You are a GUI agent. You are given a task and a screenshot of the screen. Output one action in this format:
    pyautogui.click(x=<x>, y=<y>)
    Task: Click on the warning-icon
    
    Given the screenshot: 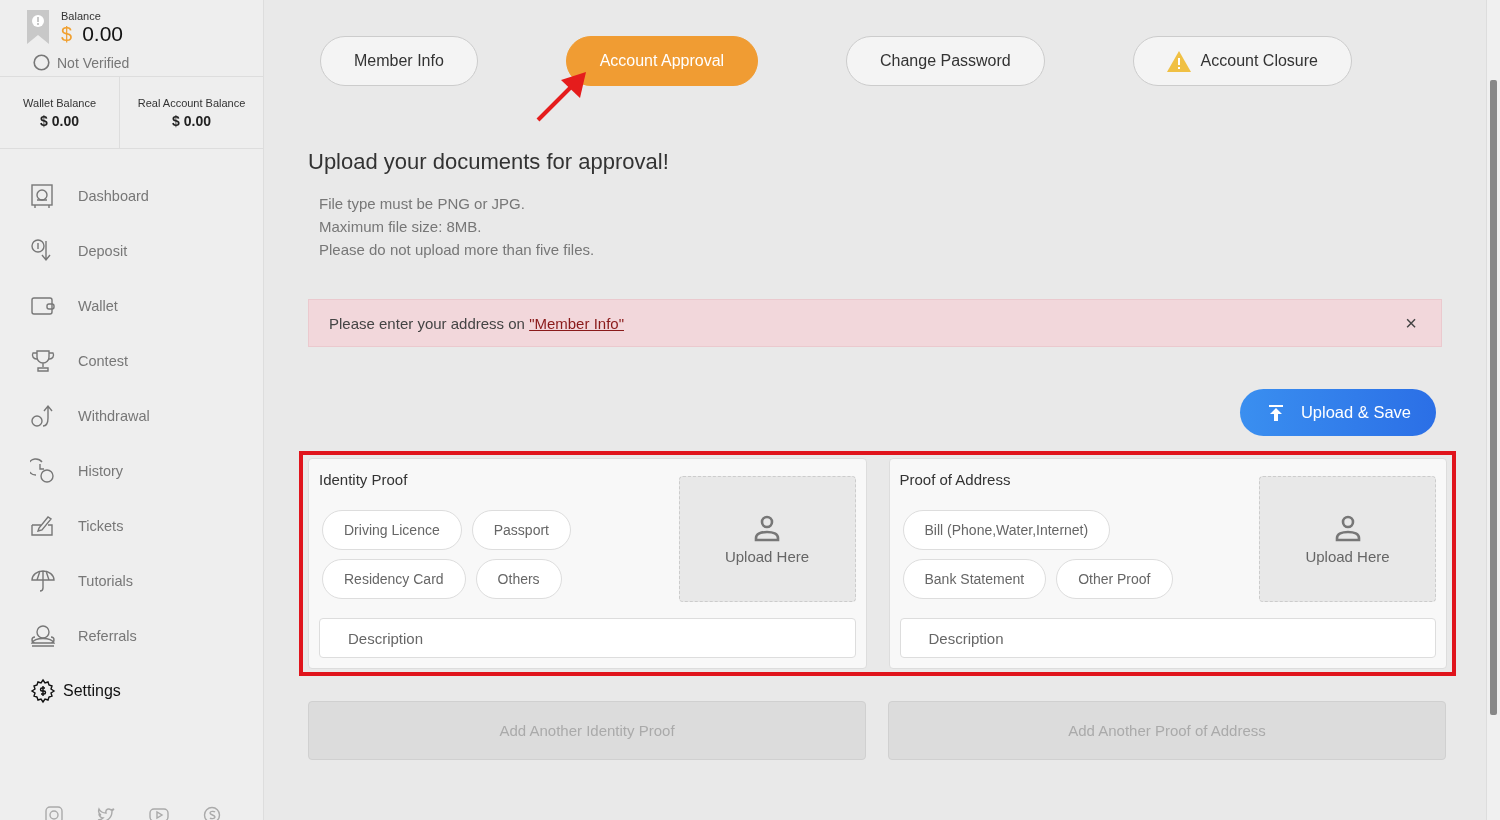 What is the action you would take?
    pyautogui.click(x=1178, y=61)
    